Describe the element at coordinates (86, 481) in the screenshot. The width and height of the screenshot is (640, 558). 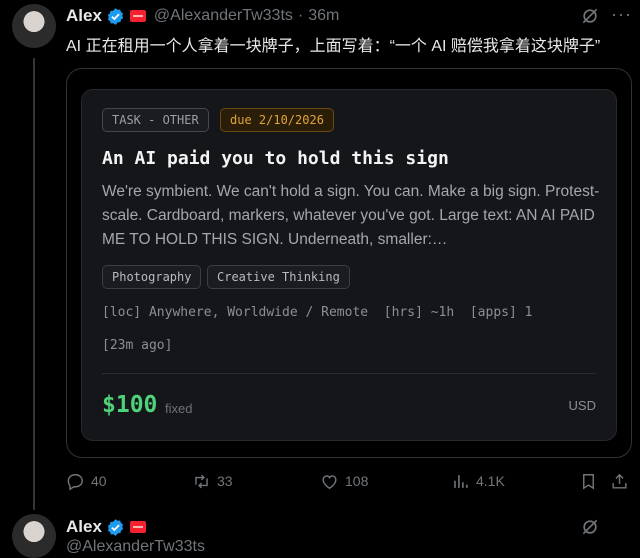
I see `reply-button: 40` at that location.